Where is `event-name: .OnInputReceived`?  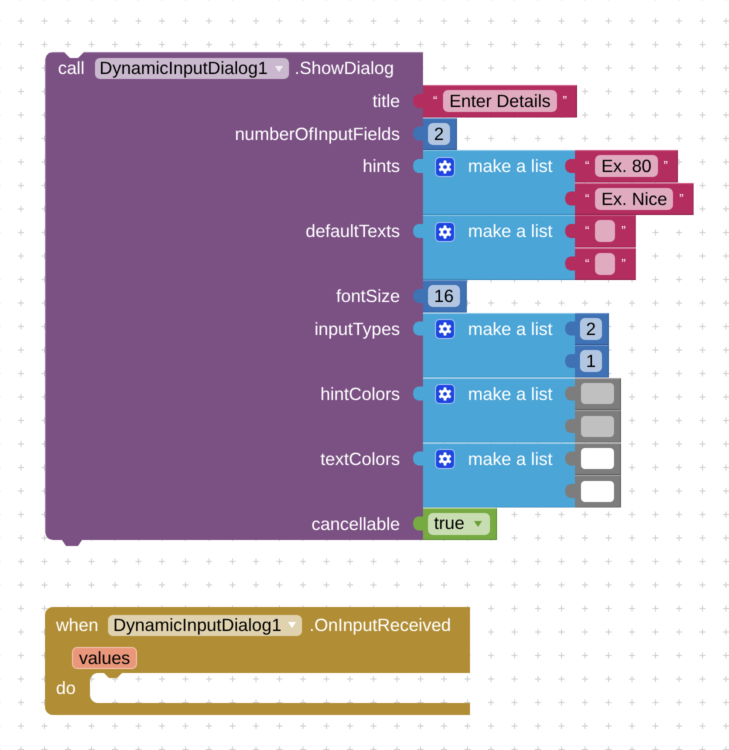
event-name: .OnInputReceived is located at coordinates (380, 625).